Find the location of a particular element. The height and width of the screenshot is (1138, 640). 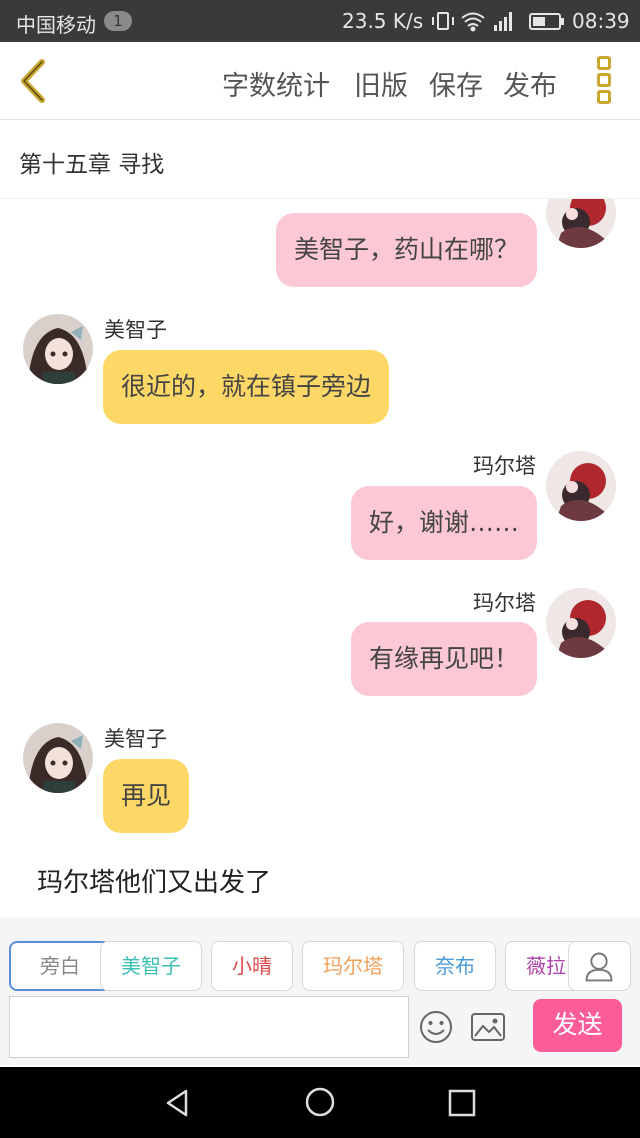

home-circle-icon is located at coordinates (320, 1102).